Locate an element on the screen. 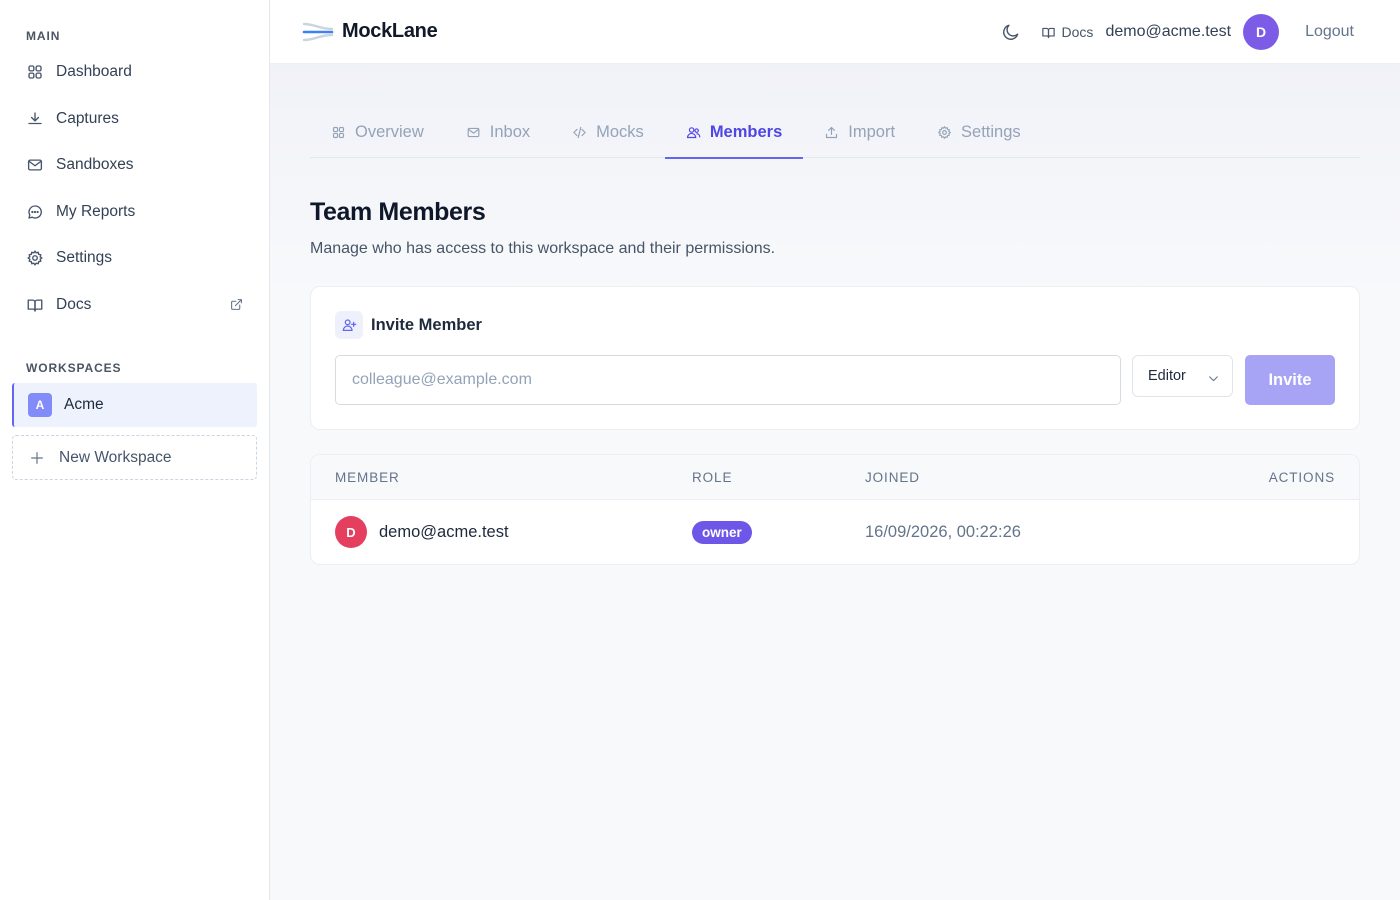 This screenshot has height=900, width=1400. grid-icon is located at coordinates (338, 132).